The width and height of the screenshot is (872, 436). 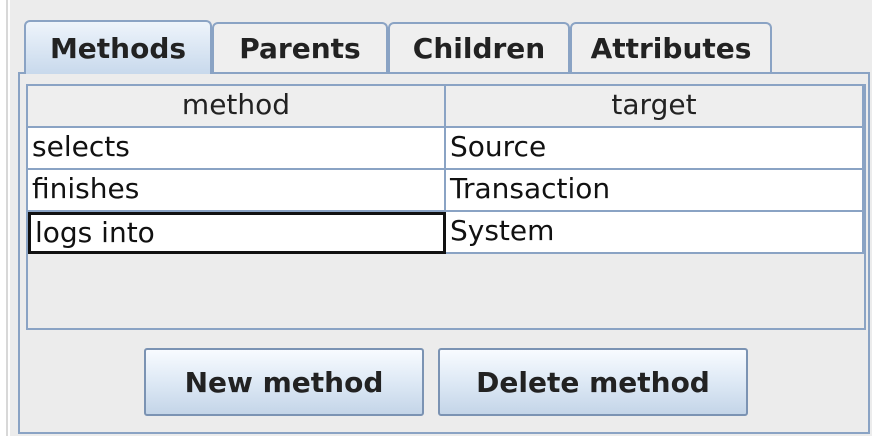 I want to click on target-cell: Transaction, so click(x=655, y=191).